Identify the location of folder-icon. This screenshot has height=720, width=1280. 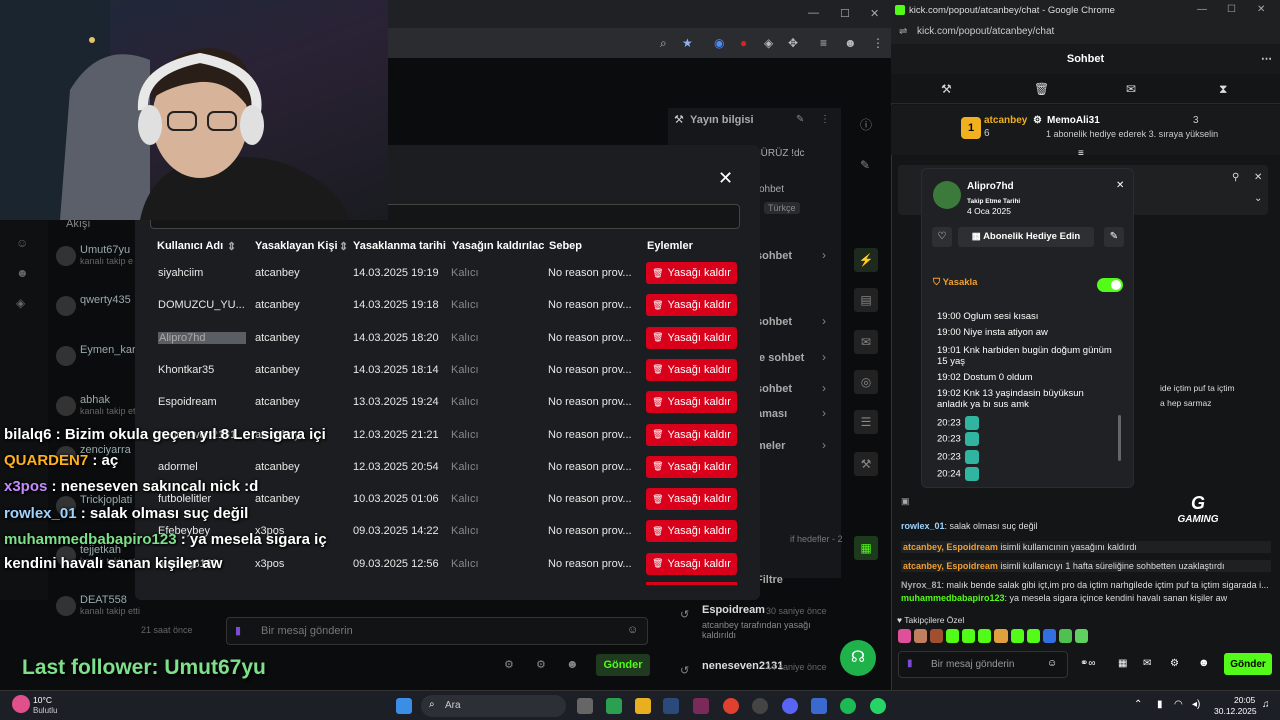
(643, 706).